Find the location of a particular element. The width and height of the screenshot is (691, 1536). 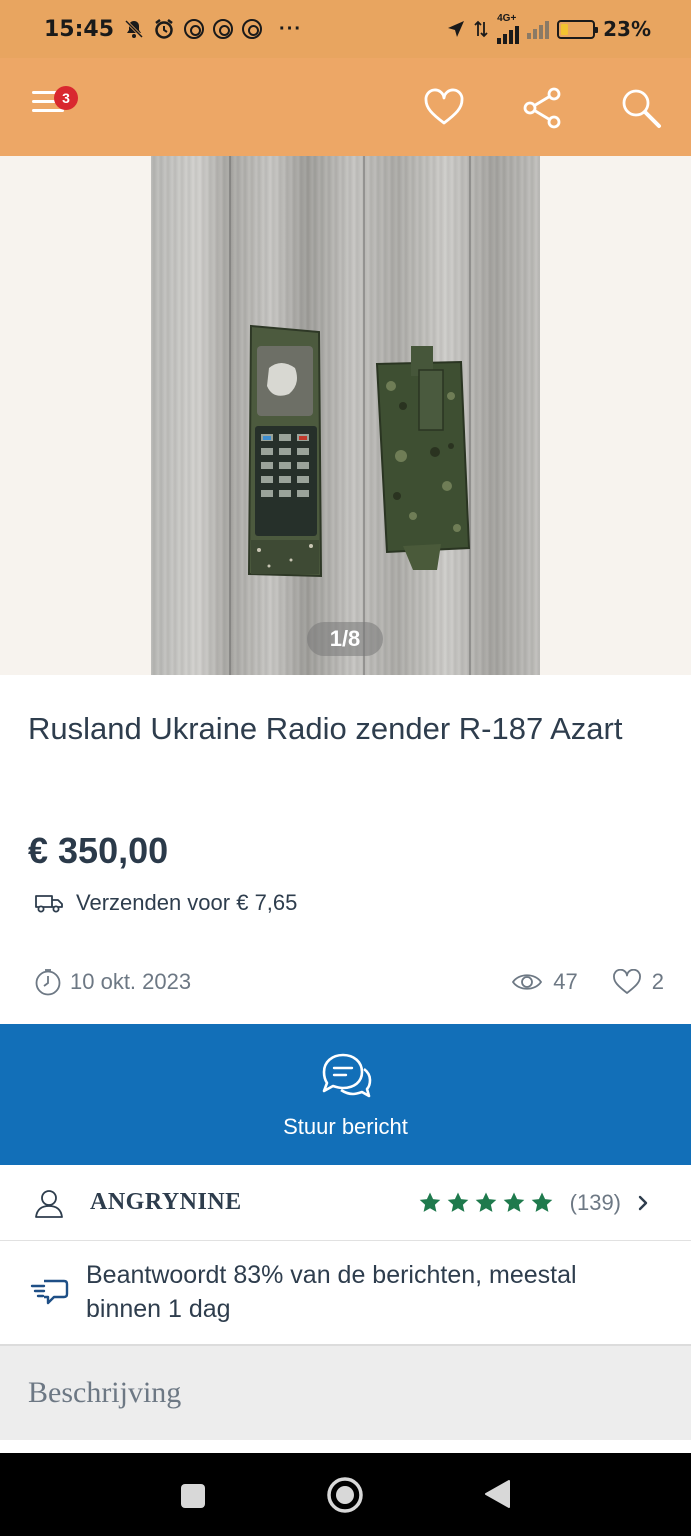

menu-icon-line is located at coordinates (48, 110).